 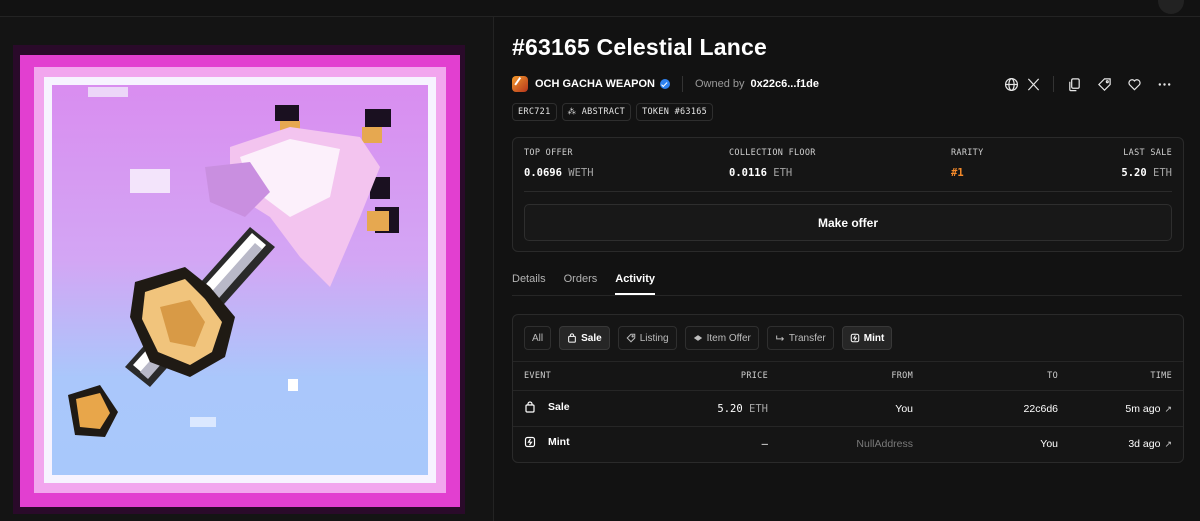 What do you see at coordinates (559, 442) in the screenshot?
I see `event-label: Mint` at bounding box center [559, 442].